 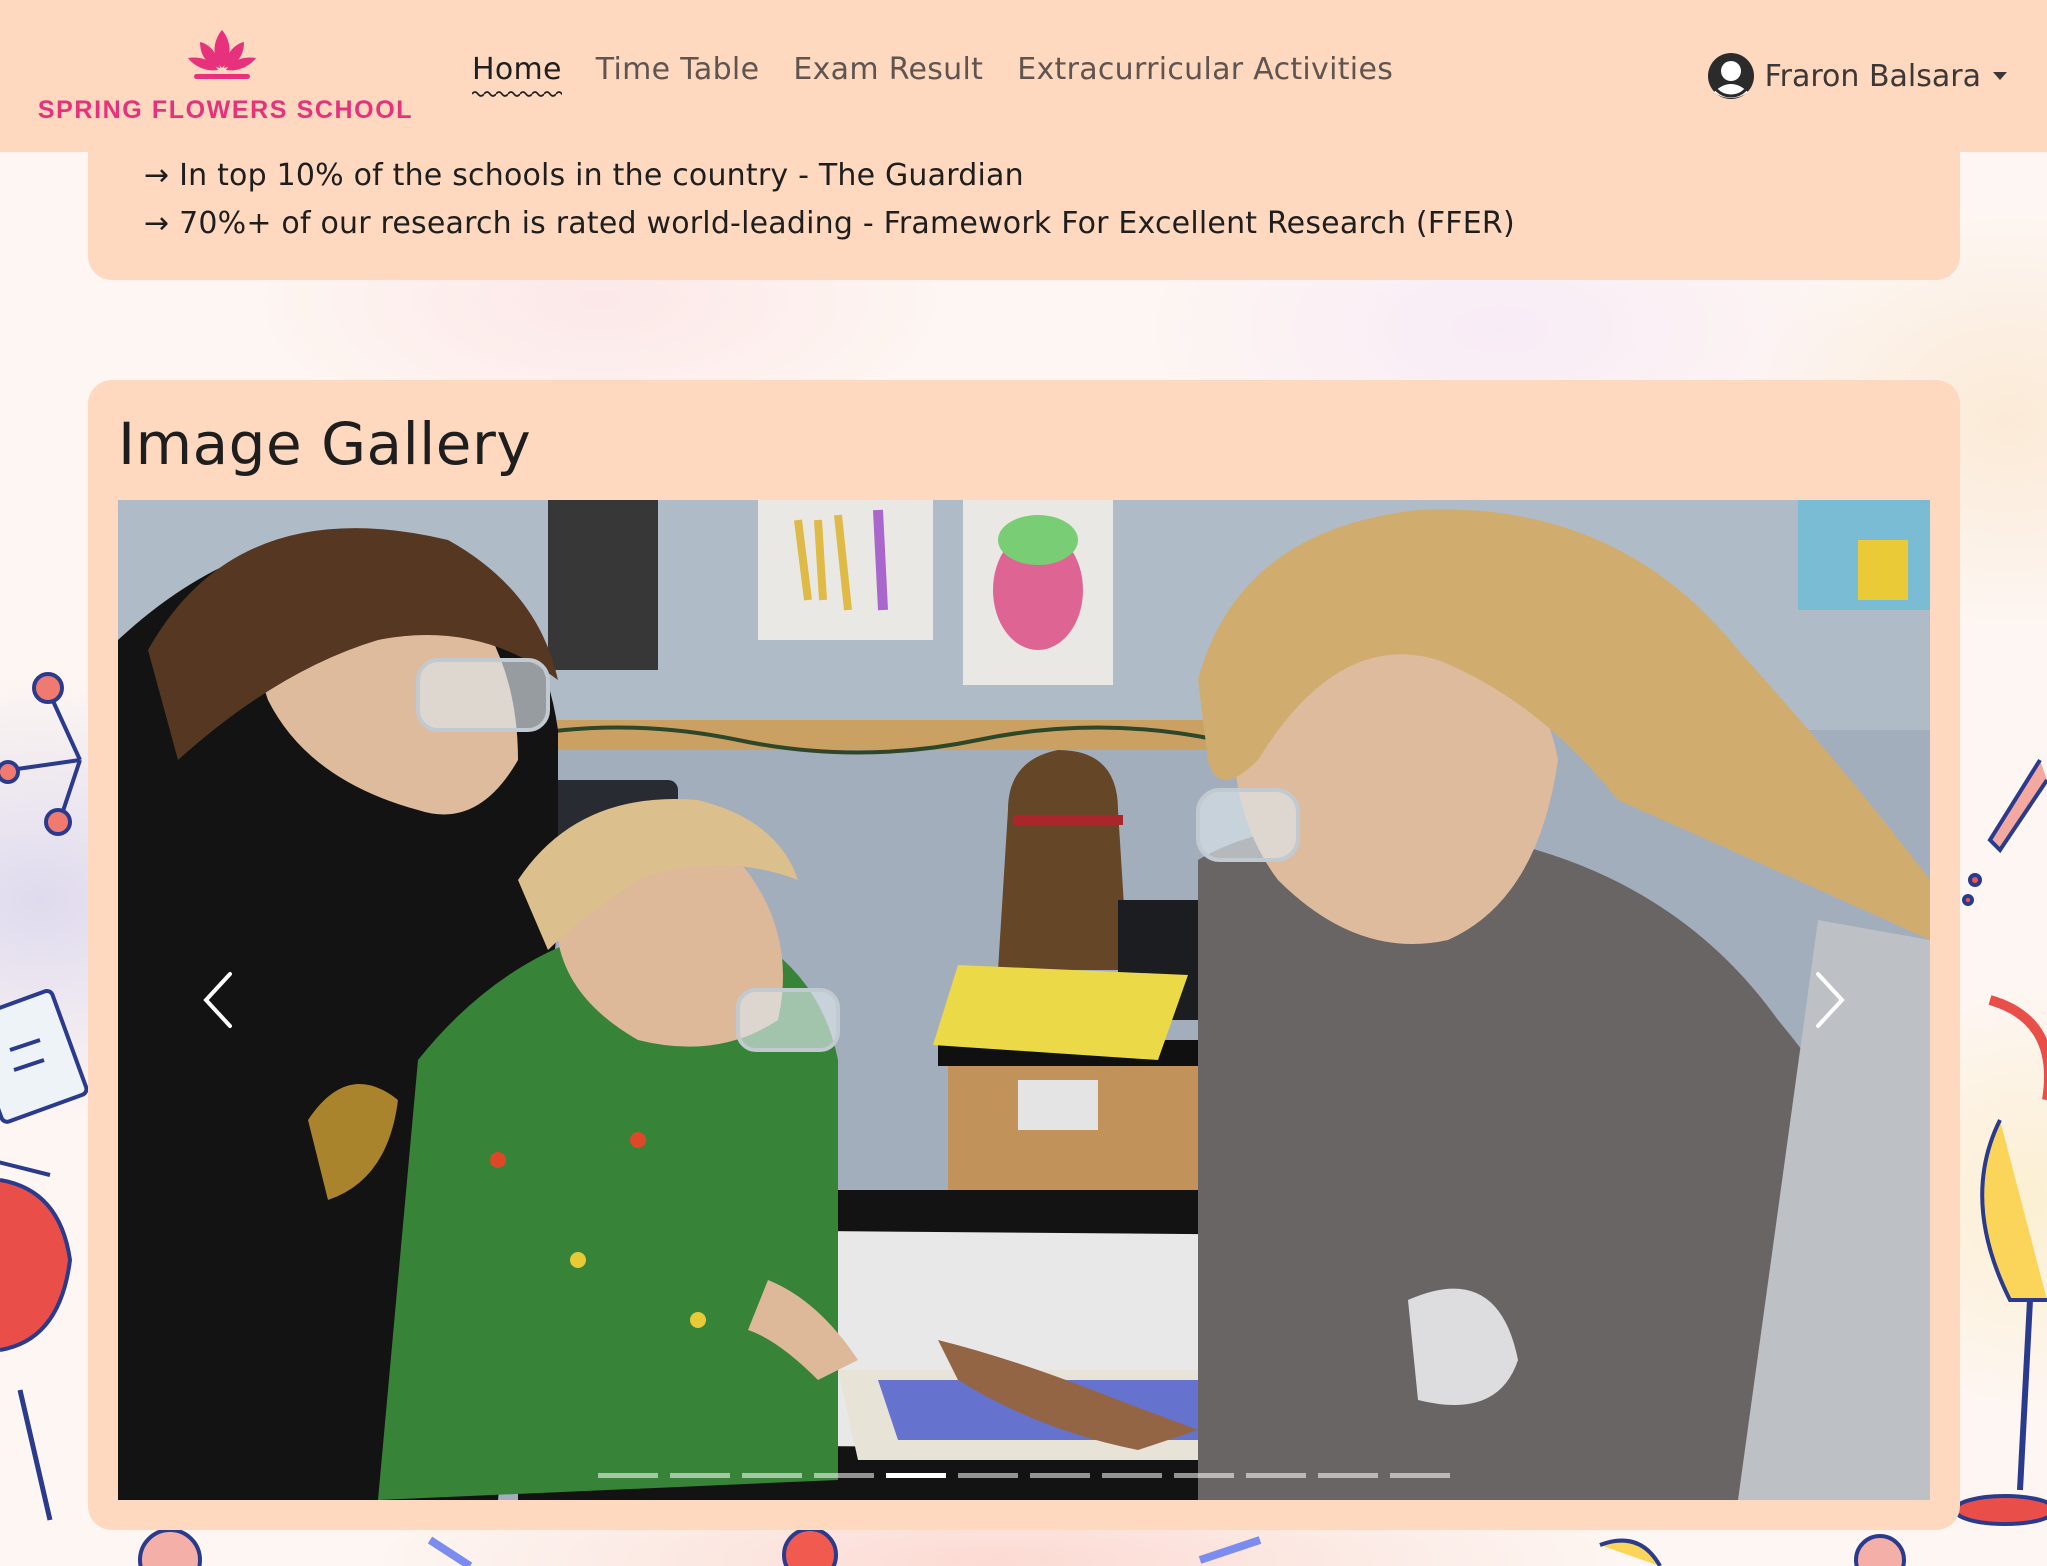 I want to click on lotus-icon, so click(x=222, y=54).